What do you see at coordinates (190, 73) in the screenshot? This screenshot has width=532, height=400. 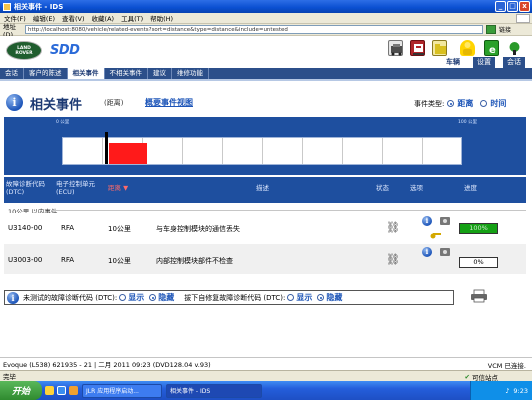 I see `tab-repair-functions: 维修功能` at bounding box center [190, 73].